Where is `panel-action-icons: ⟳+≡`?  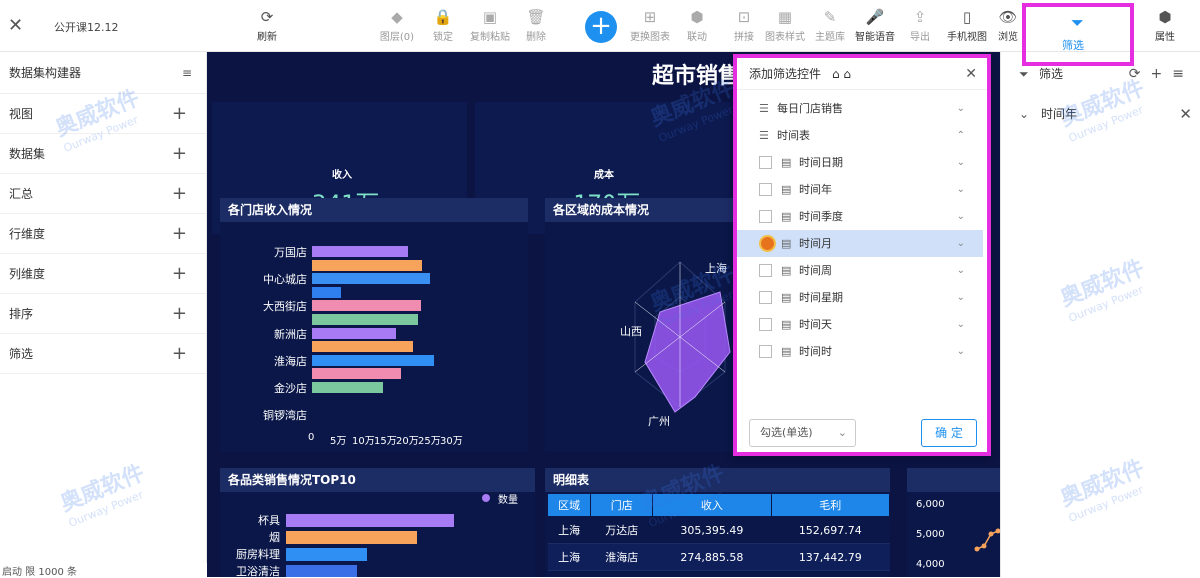
panel-action-icons: ⟳+≡ is located at coordinates (1161, 74).